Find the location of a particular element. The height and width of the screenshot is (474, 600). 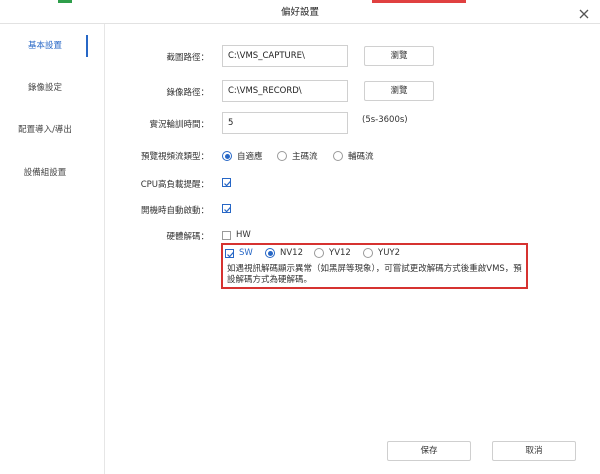

sidebar-item-config-import-export: 配置導入/導出 is located at coordinates (45, 130).